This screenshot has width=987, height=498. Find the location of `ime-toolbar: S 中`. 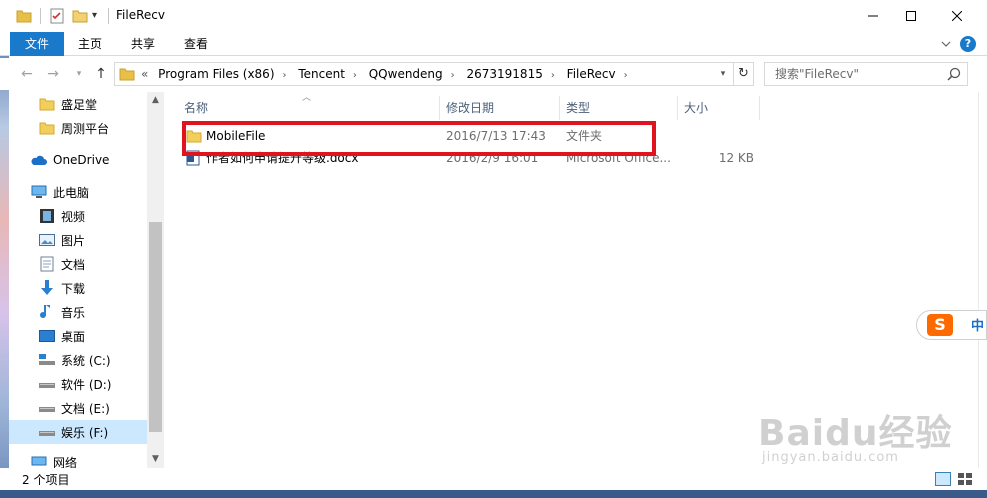

ime-toolbar: S 中 is located at coordinates (951, 325).